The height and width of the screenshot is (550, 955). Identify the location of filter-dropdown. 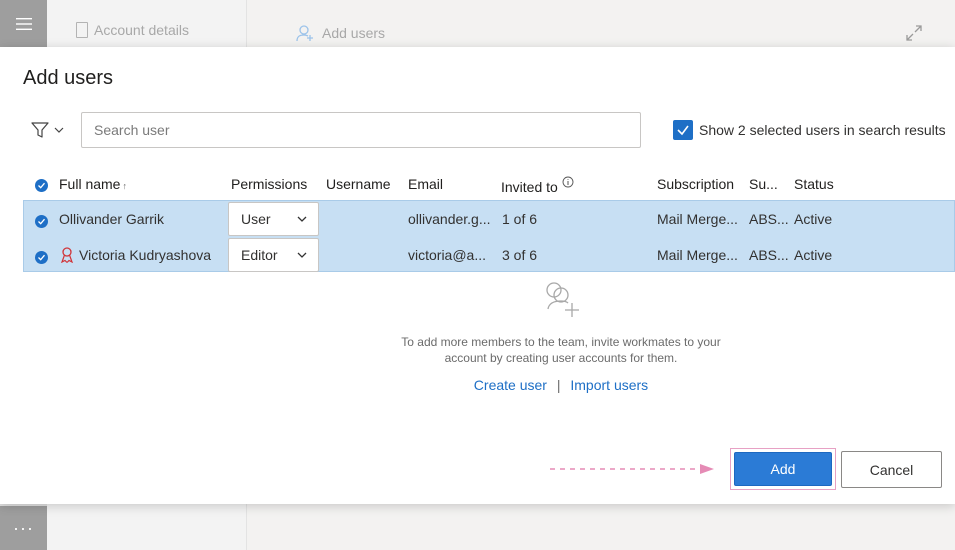
(48, 130).